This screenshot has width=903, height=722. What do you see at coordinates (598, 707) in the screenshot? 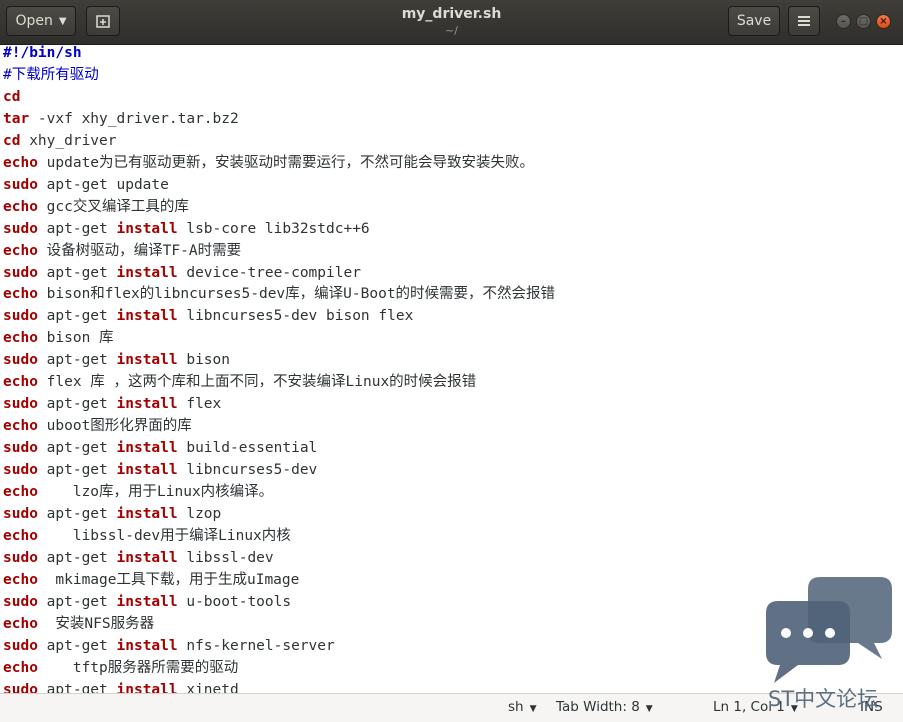
I see `tab-width-label: Tab Width: 8` at bounding box center [598, 707].